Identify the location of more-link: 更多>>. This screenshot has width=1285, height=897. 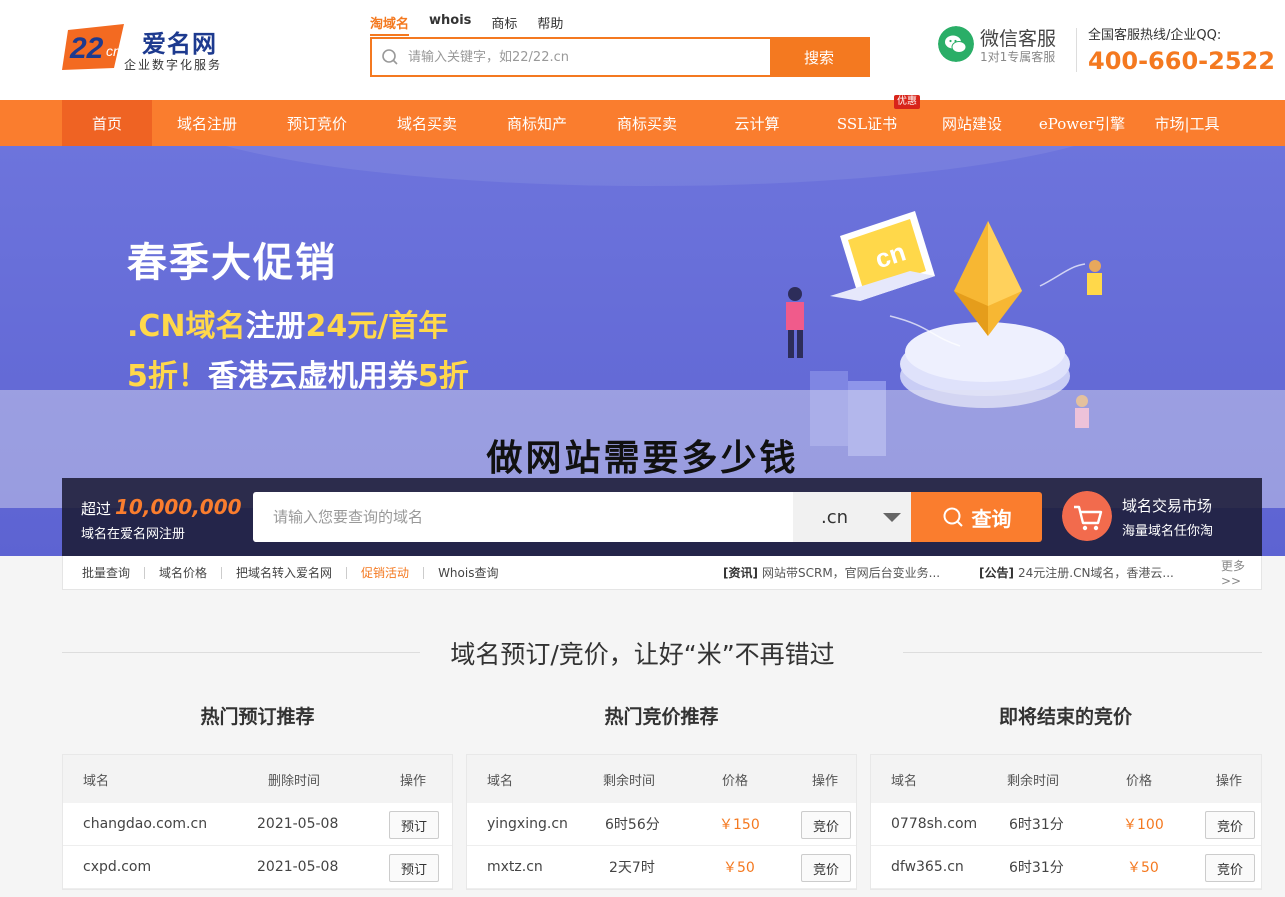
(1241, 572).